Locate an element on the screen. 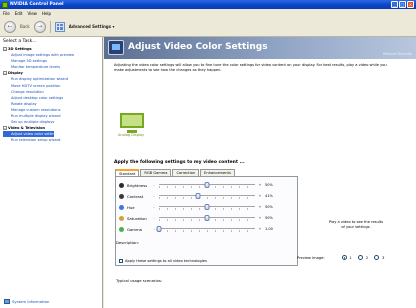  window-controls: _ □ × is located at coordinates (402, 4).